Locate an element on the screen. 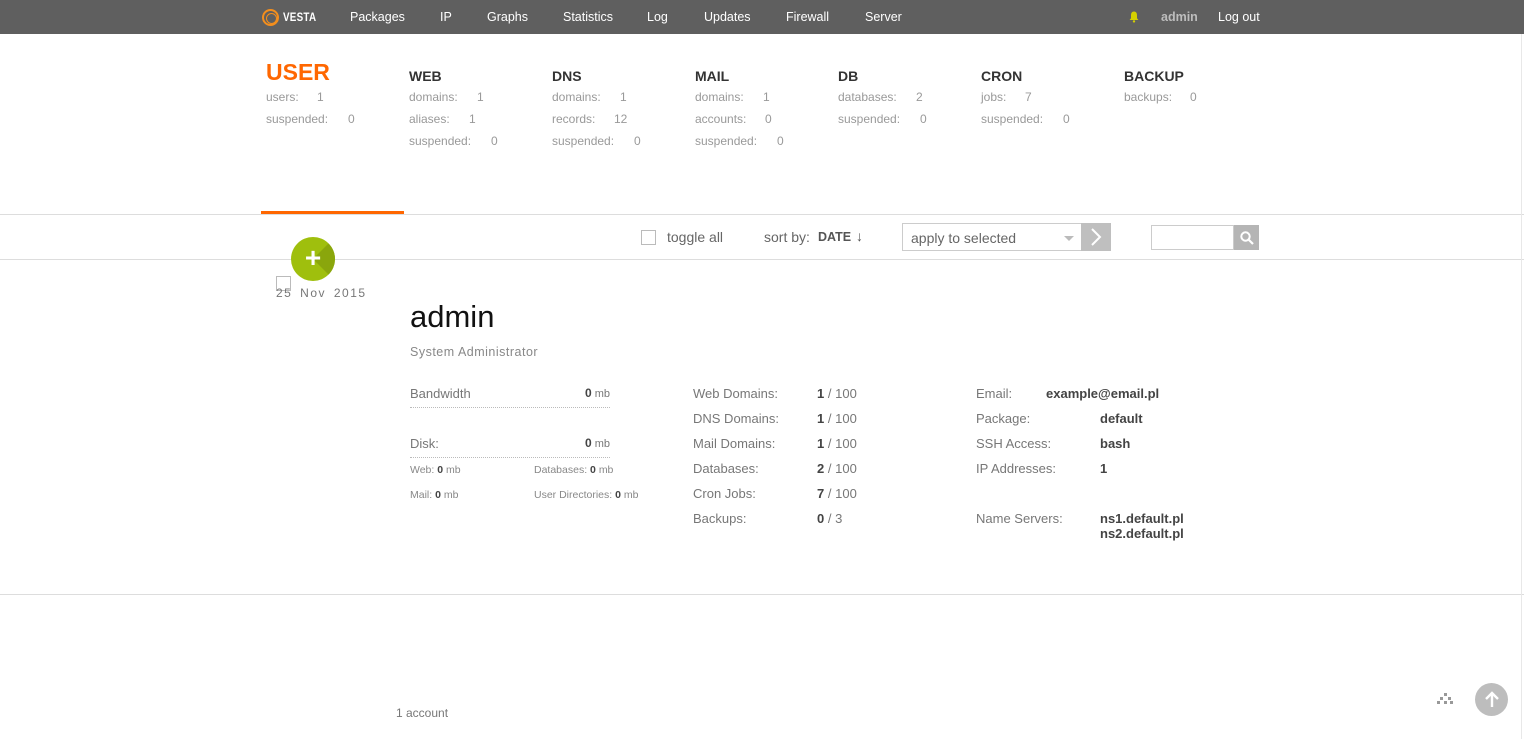 This screenshot has width=1524, height=739. stats-mail: MAIL domains: 1 accounts: 0 suspended: 0 is located at coordinates (739, 105).